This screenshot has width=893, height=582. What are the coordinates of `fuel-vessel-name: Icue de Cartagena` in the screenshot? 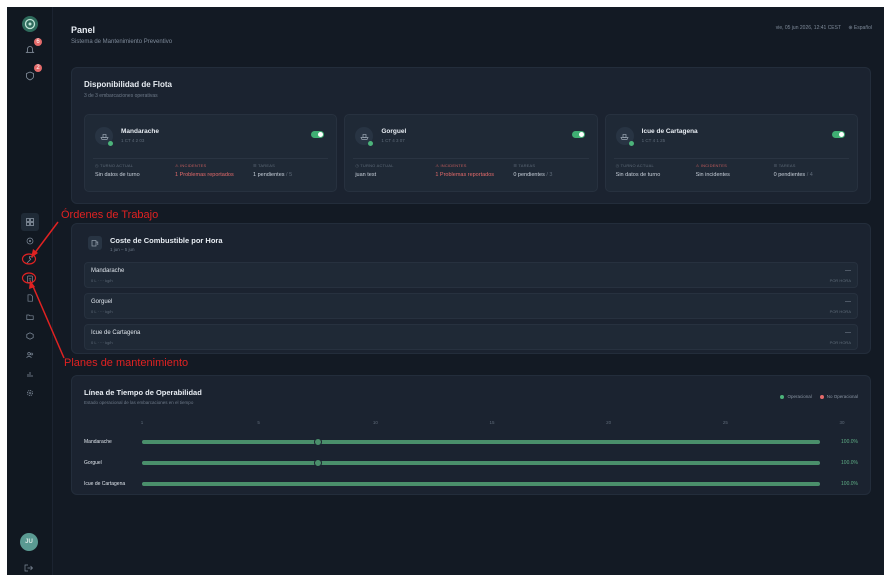 It's located at (116, 333).